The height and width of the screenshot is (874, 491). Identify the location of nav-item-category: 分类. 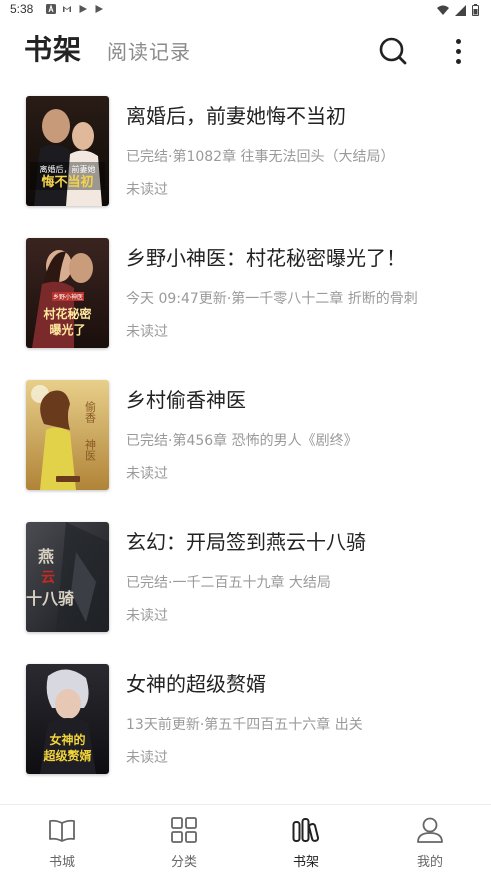
(184, 839).